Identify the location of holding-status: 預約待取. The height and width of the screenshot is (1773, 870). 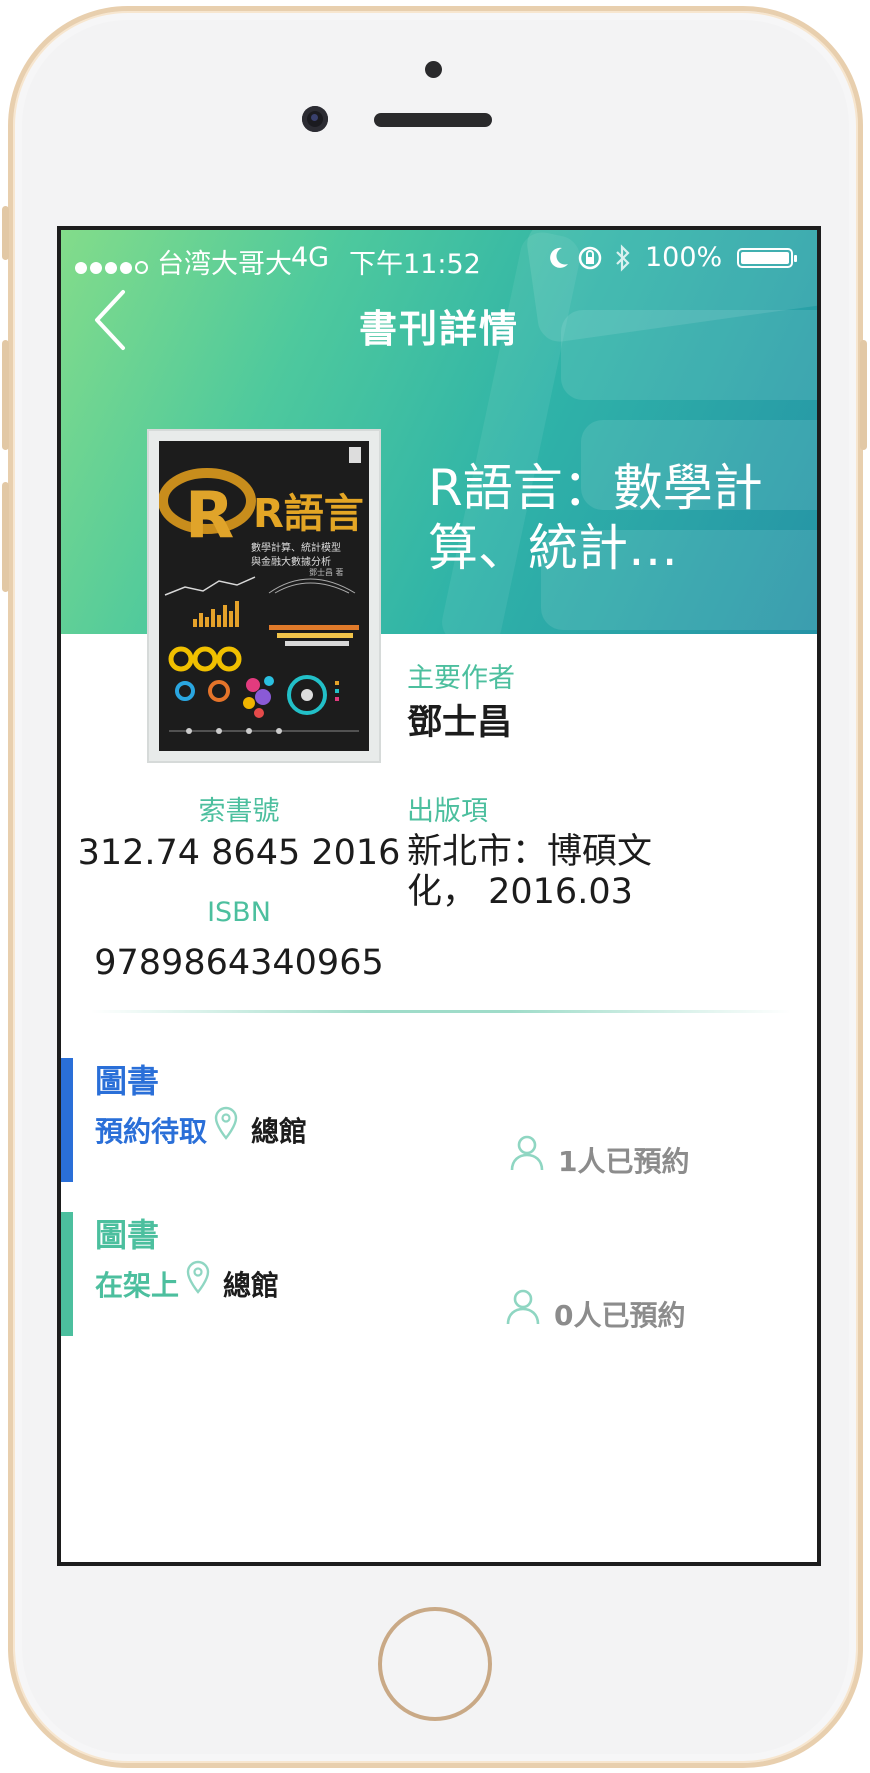
(151, 1131).